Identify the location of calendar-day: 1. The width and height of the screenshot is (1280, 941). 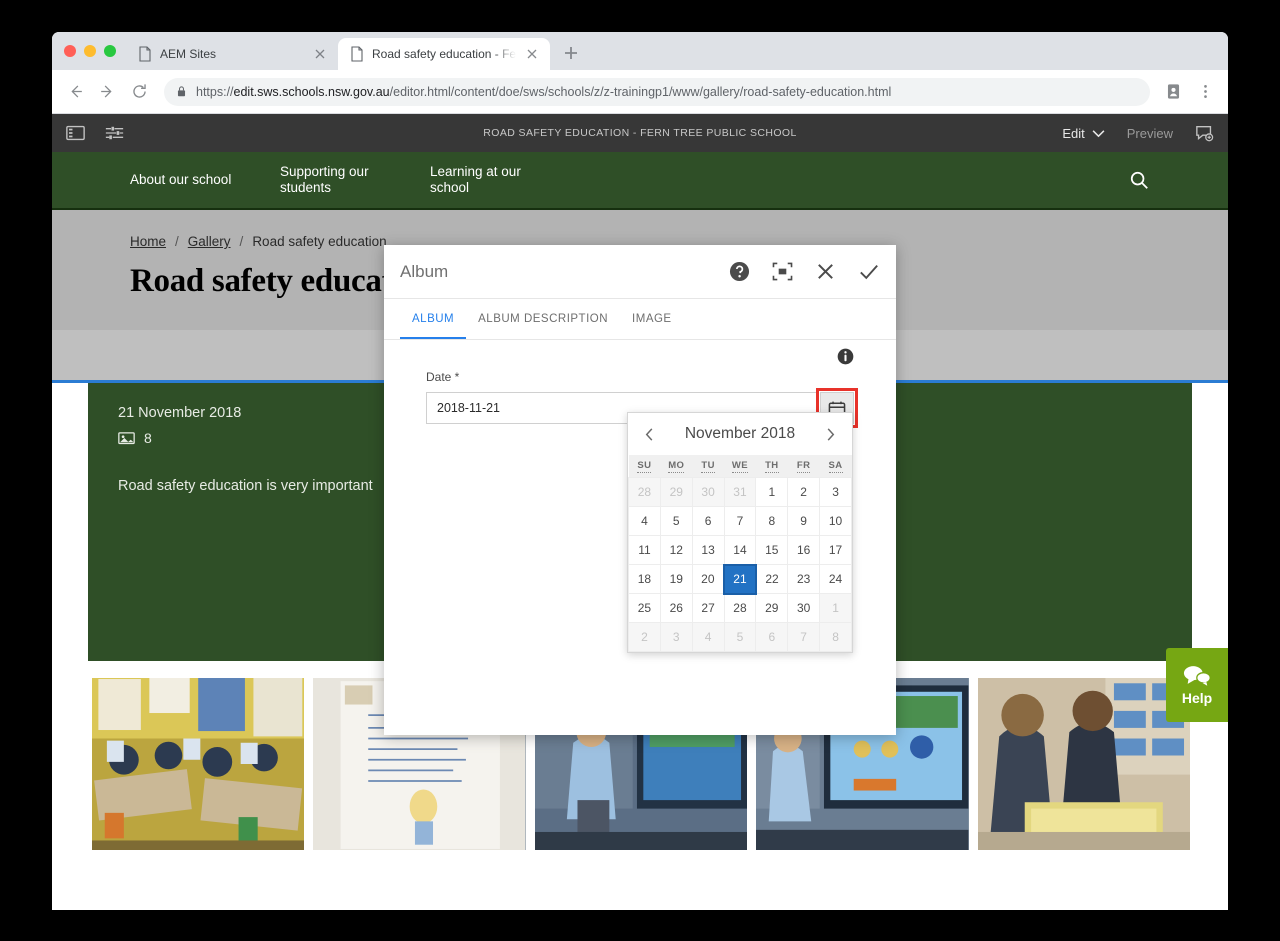
(772, 492).